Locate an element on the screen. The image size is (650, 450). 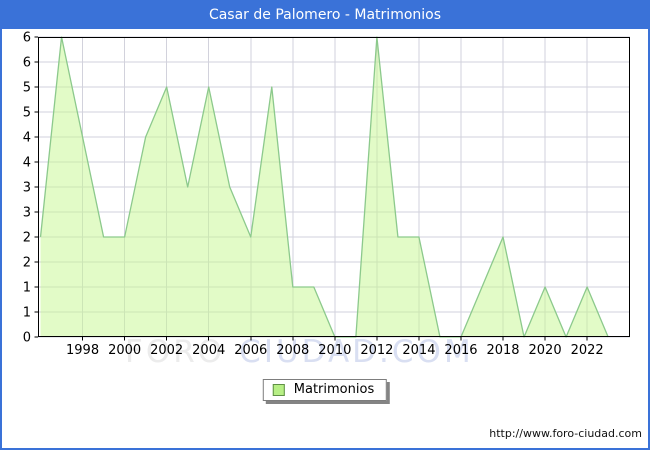
svg-text: 2010 is located at coordinates (334, 350).